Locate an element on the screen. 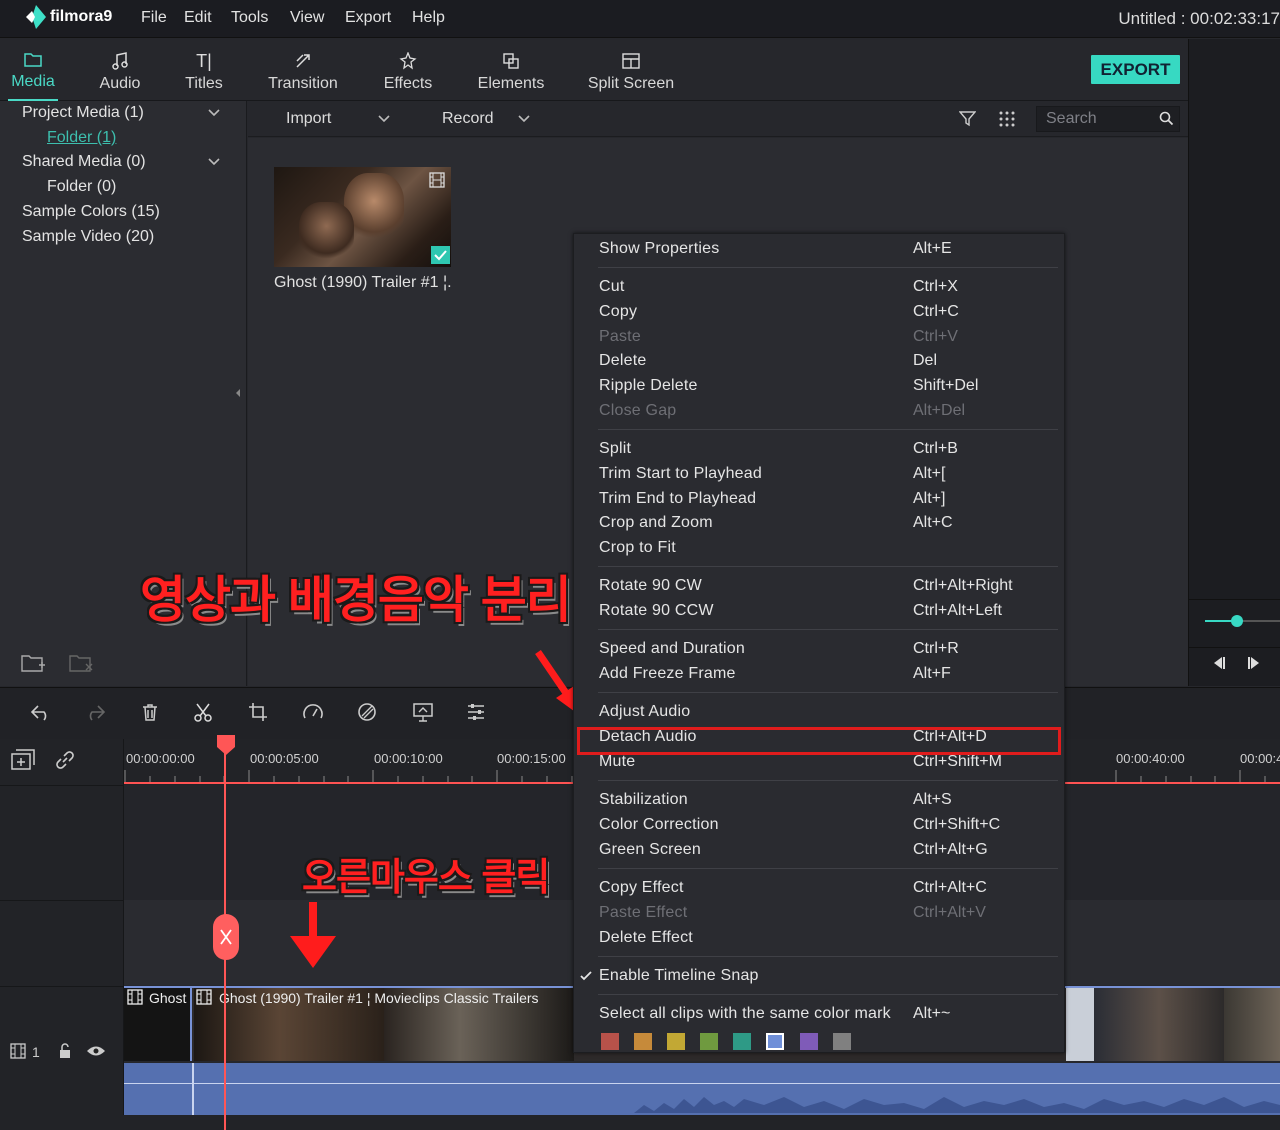 The width and height of the screenshot is (1280, 1130). menu-speed-duration: Speed and Duration is located at coordinates (672, 649).